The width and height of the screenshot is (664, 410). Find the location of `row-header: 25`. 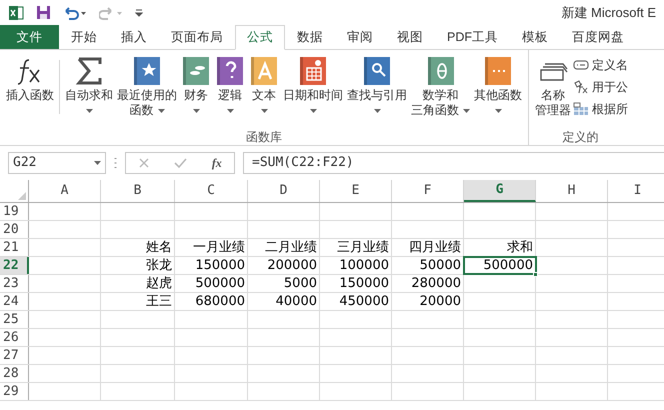

row-header: 25 is located at coordinates (14, 319).